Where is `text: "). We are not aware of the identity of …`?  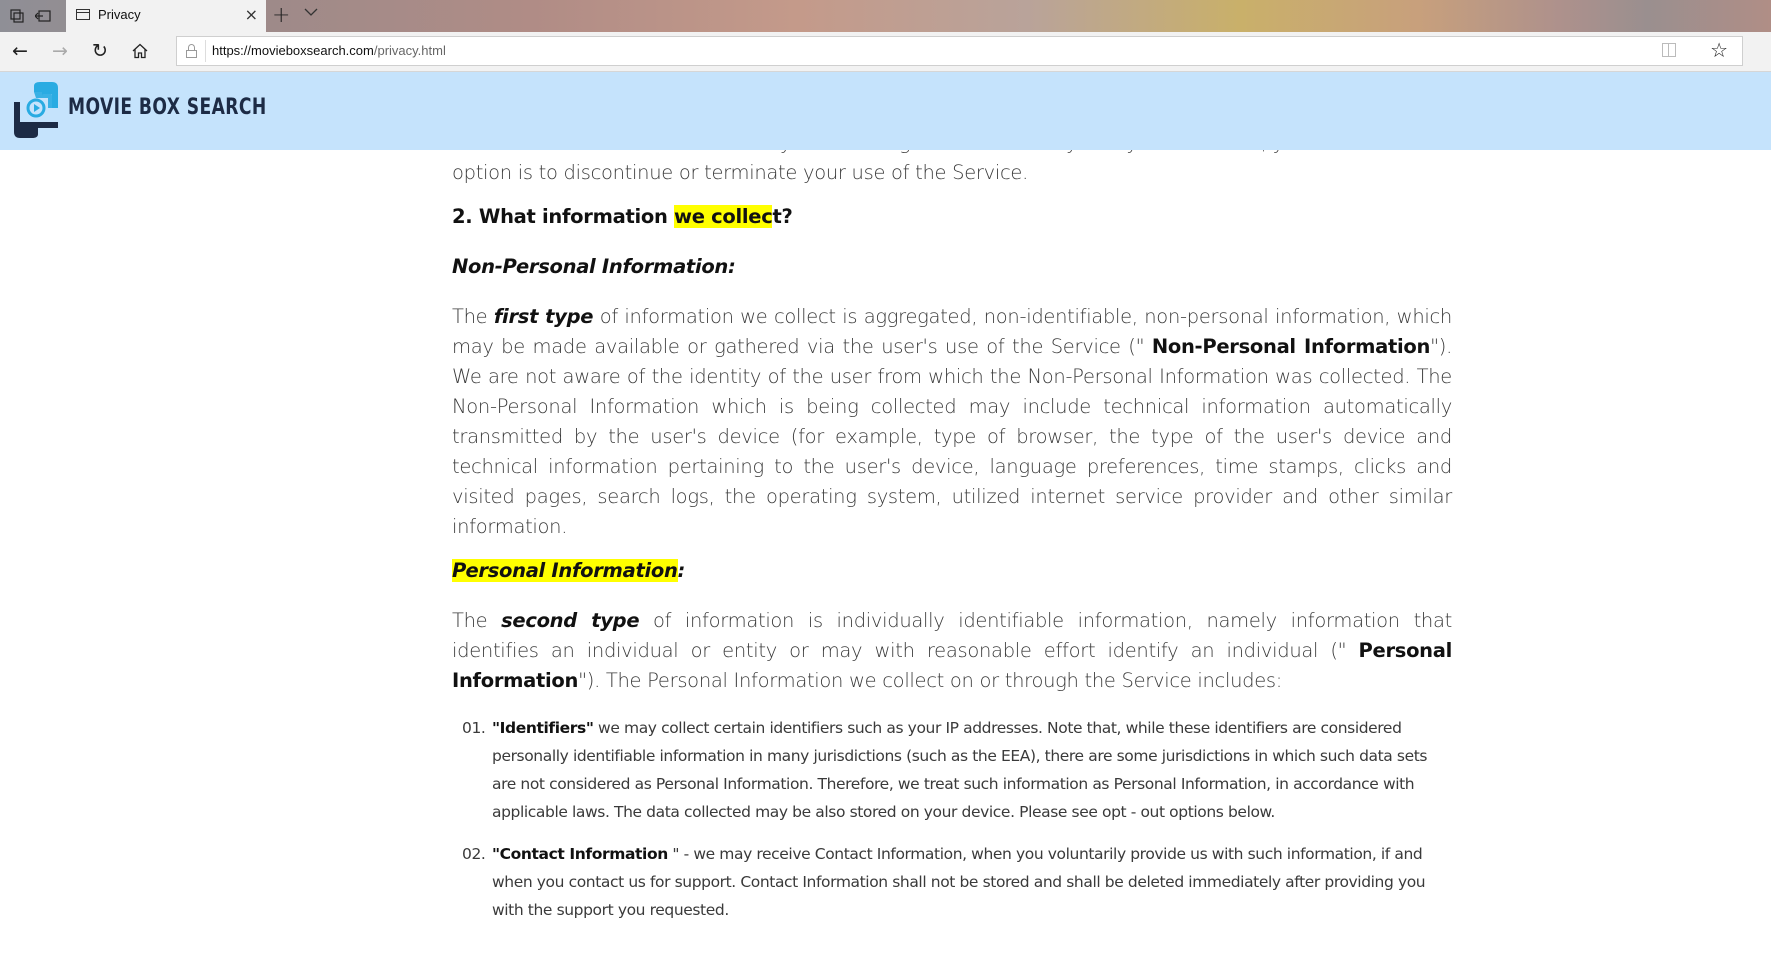 text: "). We are not aware of the identity of … is located at coordinates (952, 436).